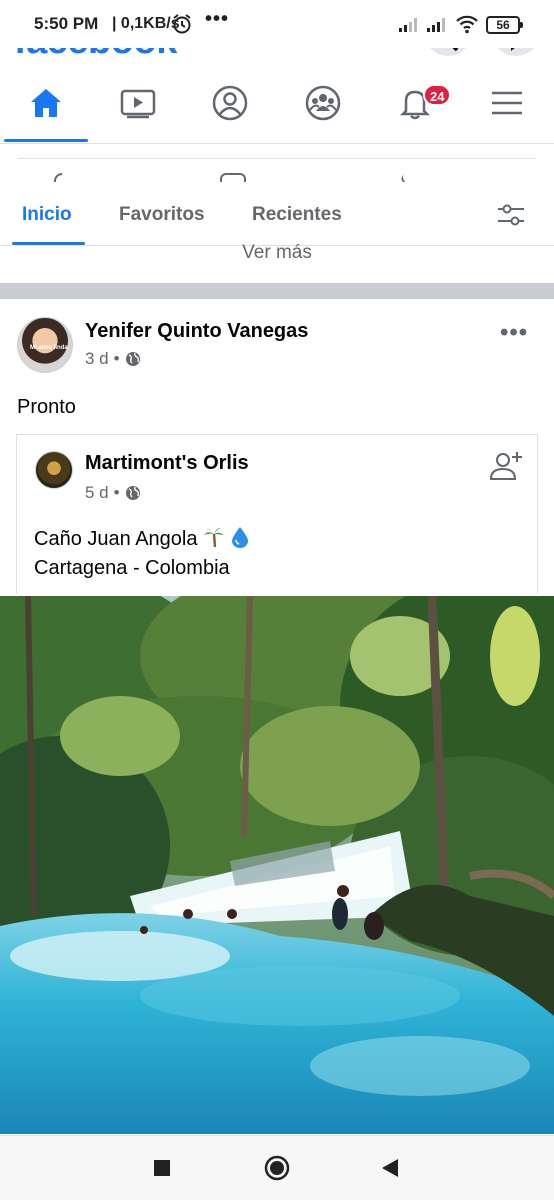 This screenshot has width=554, height=1200. I want to click on see-more-link: Ver más, so click(277, 253).